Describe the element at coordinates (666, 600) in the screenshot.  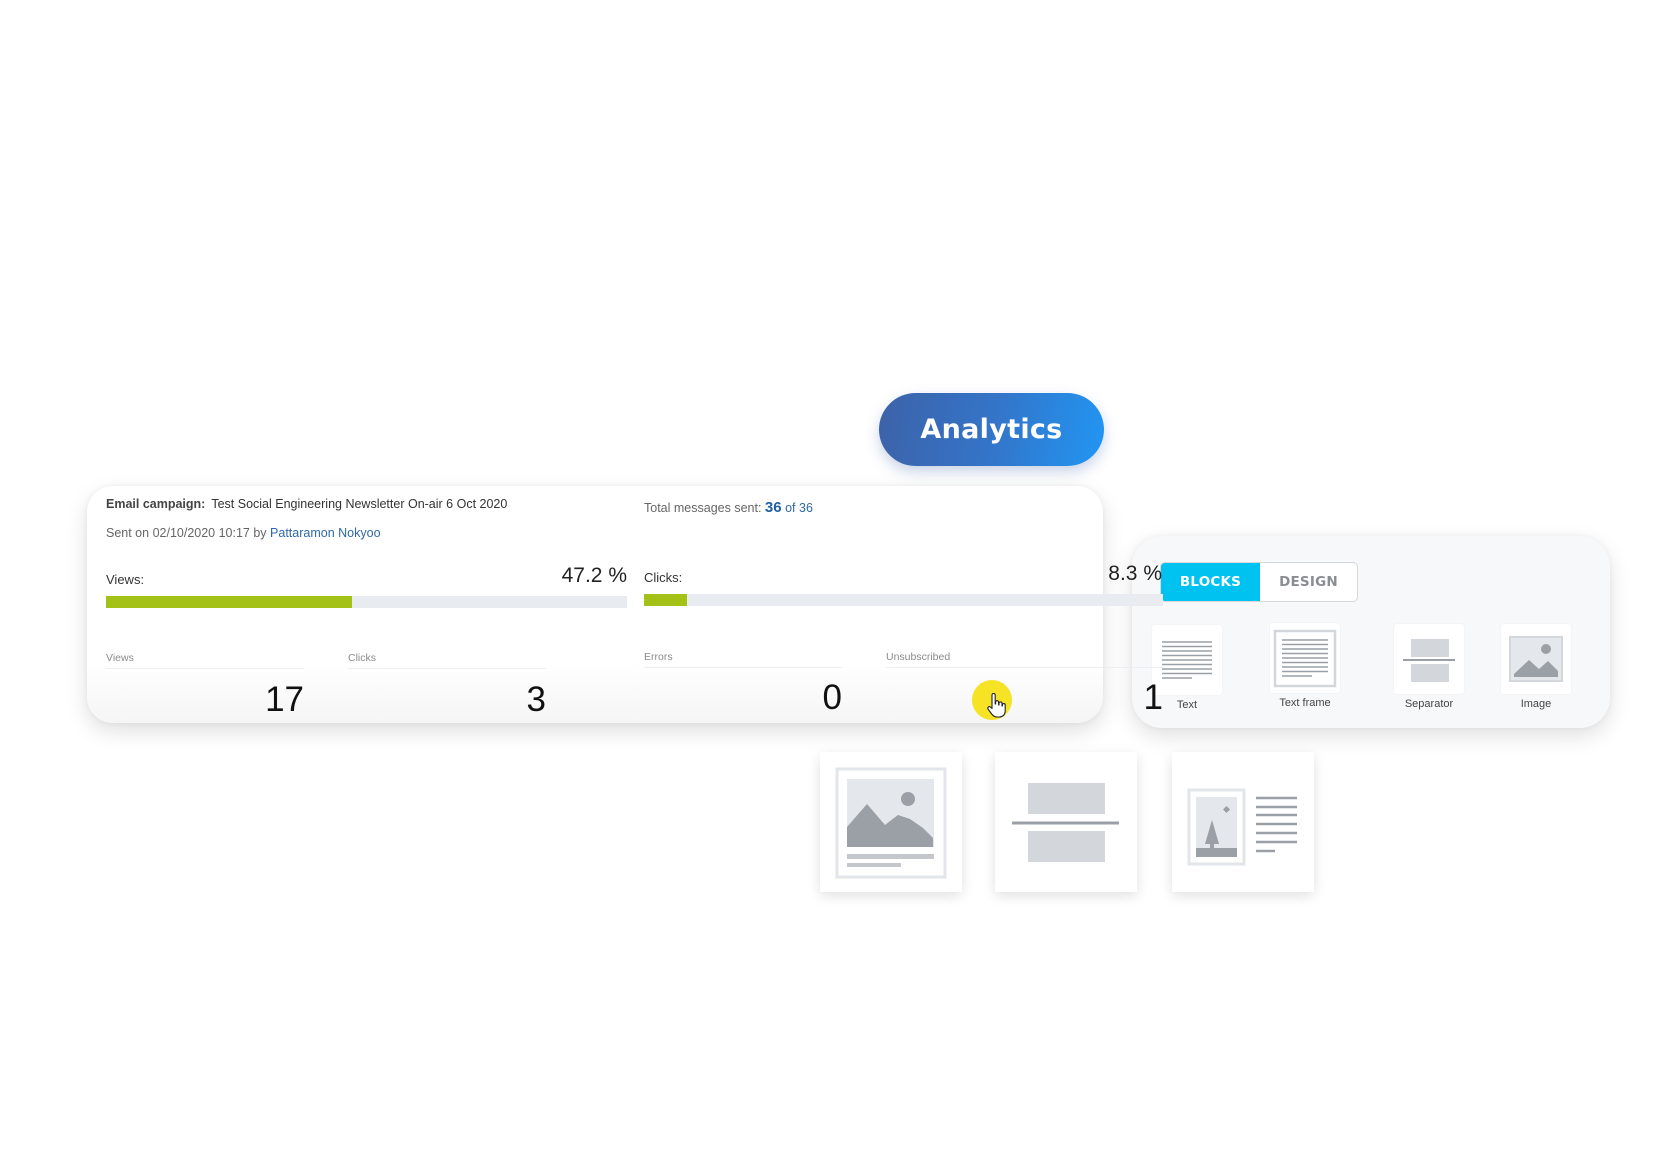
I see `clicks-progress-fill` at that location.